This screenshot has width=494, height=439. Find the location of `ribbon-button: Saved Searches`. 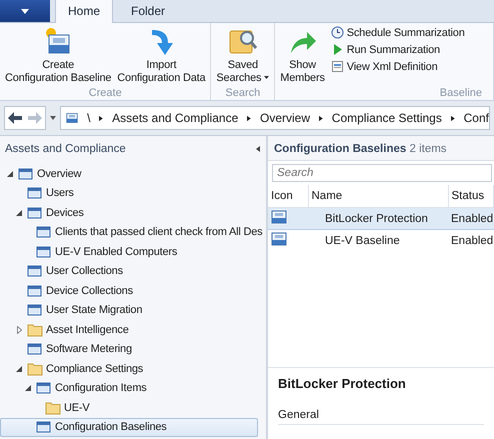

ribbon-button: Saved Searches is located at coordinates (243, 56).